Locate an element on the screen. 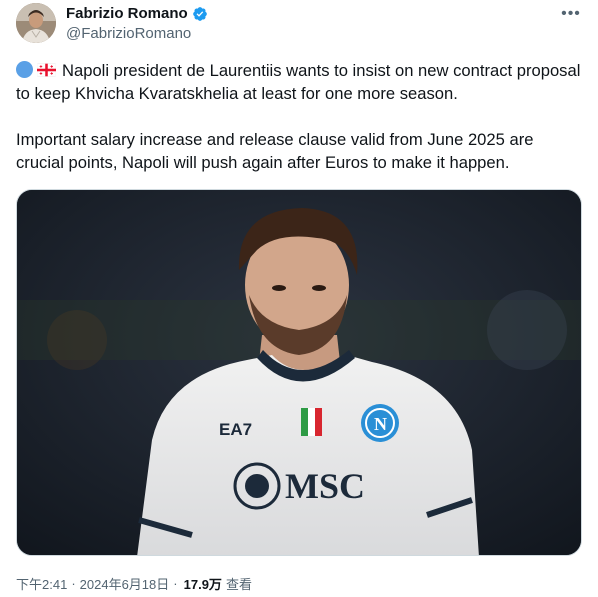  crest-letter: N is located at coordinates (380, 424).